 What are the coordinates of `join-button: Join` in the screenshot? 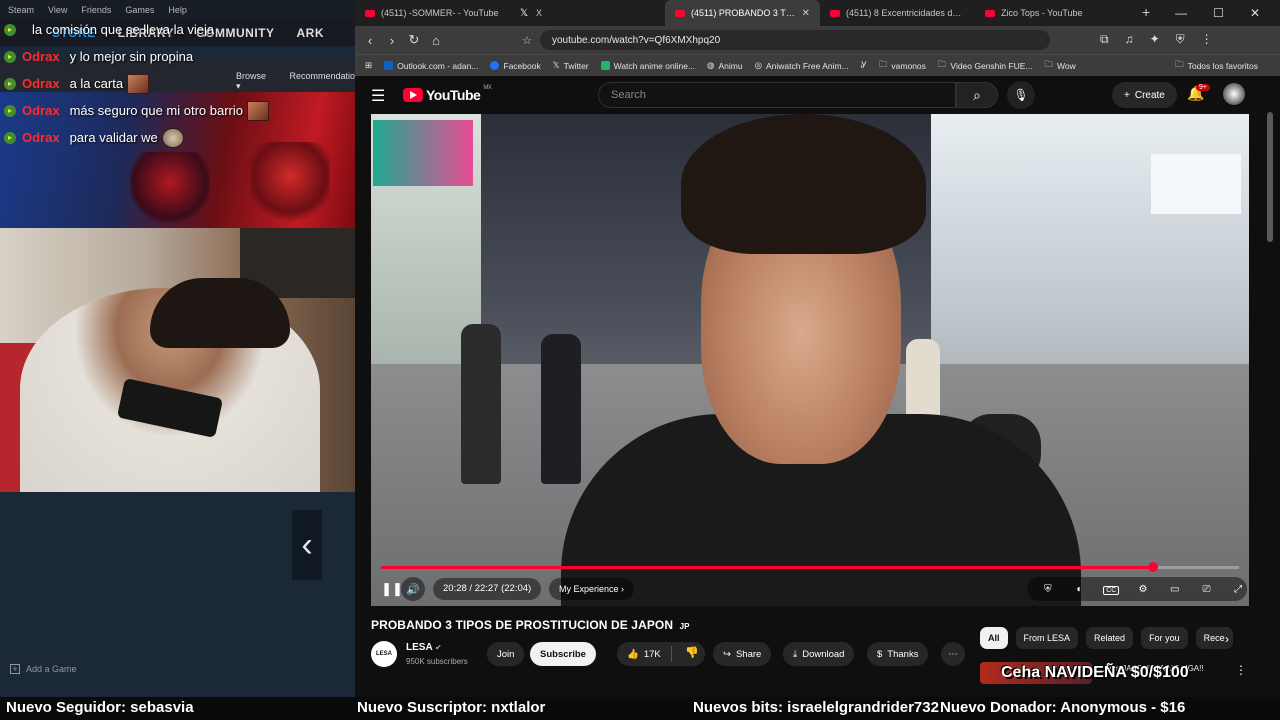 It's located at (506, 654).